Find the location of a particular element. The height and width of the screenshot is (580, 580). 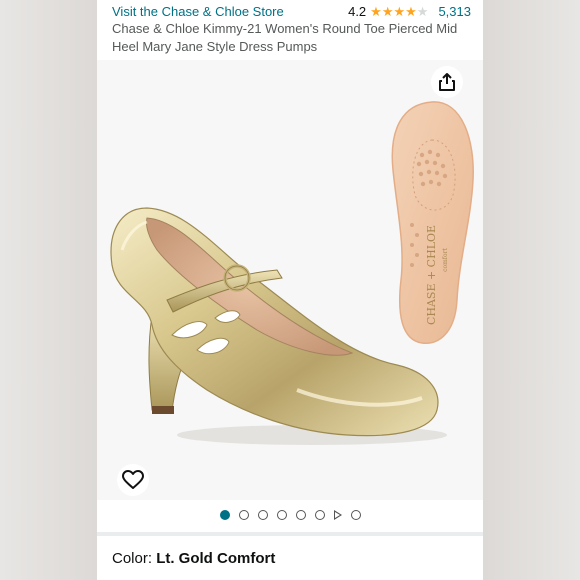

heart-icon is located at coordinates (133, 479).